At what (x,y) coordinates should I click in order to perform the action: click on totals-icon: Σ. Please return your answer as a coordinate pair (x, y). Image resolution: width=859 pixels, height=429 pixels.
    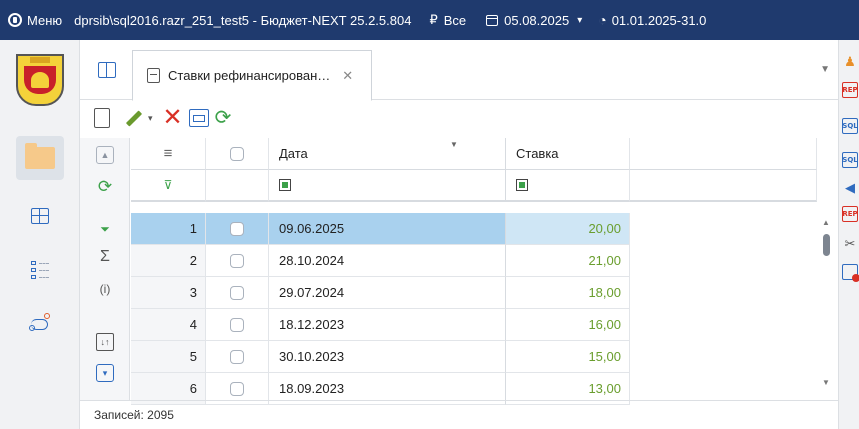
    Looking at the image, I should click on (105, 257).